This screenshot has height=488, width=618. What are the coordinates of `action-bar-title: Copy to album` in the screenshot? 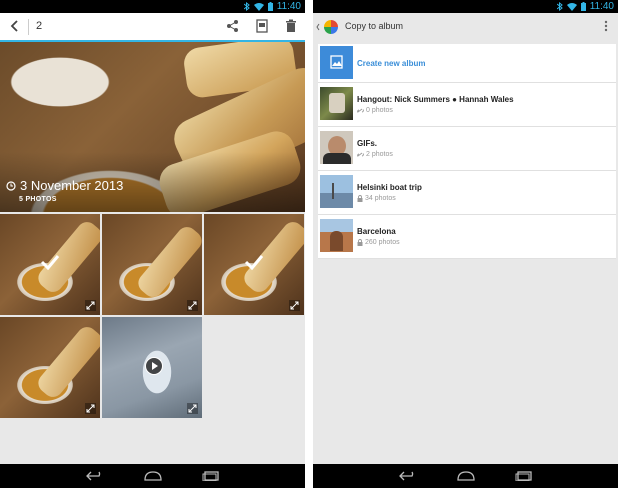 It's located at (374, 26).